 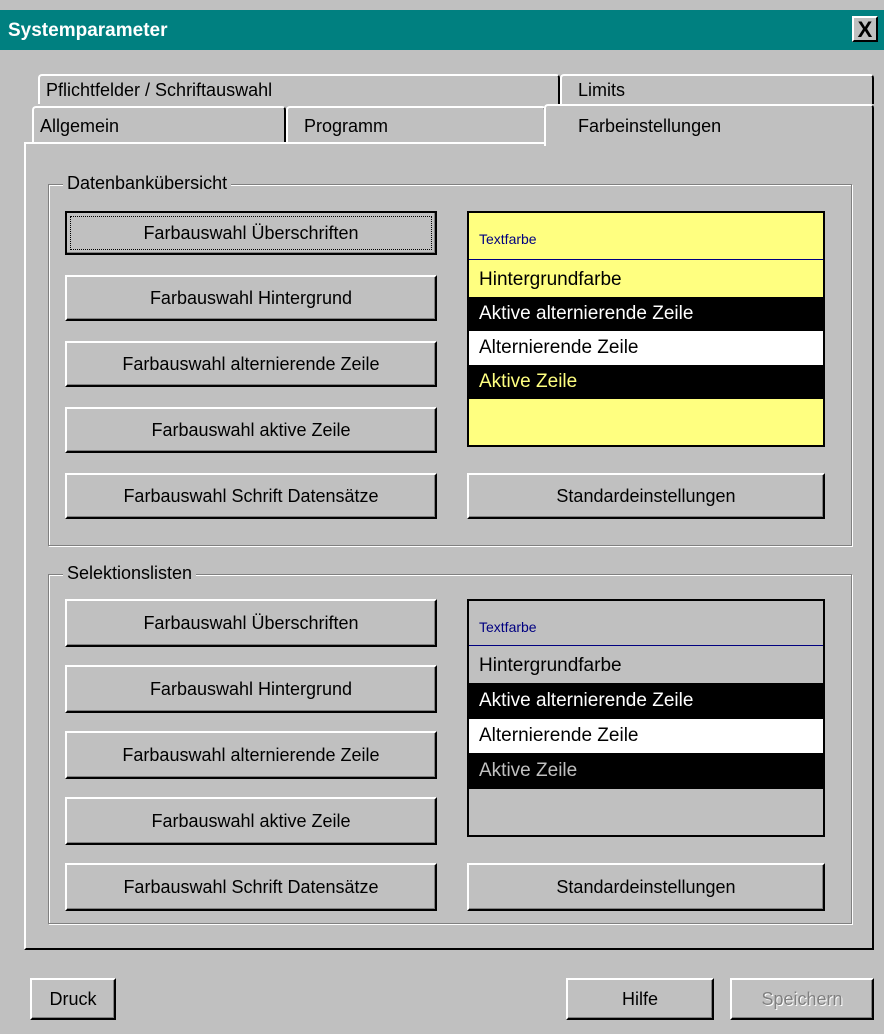 What do you see at coordinates (130, 573) in the screenshot?
I see `group-label: Selektionslisten` at bounding box center [130, 573].